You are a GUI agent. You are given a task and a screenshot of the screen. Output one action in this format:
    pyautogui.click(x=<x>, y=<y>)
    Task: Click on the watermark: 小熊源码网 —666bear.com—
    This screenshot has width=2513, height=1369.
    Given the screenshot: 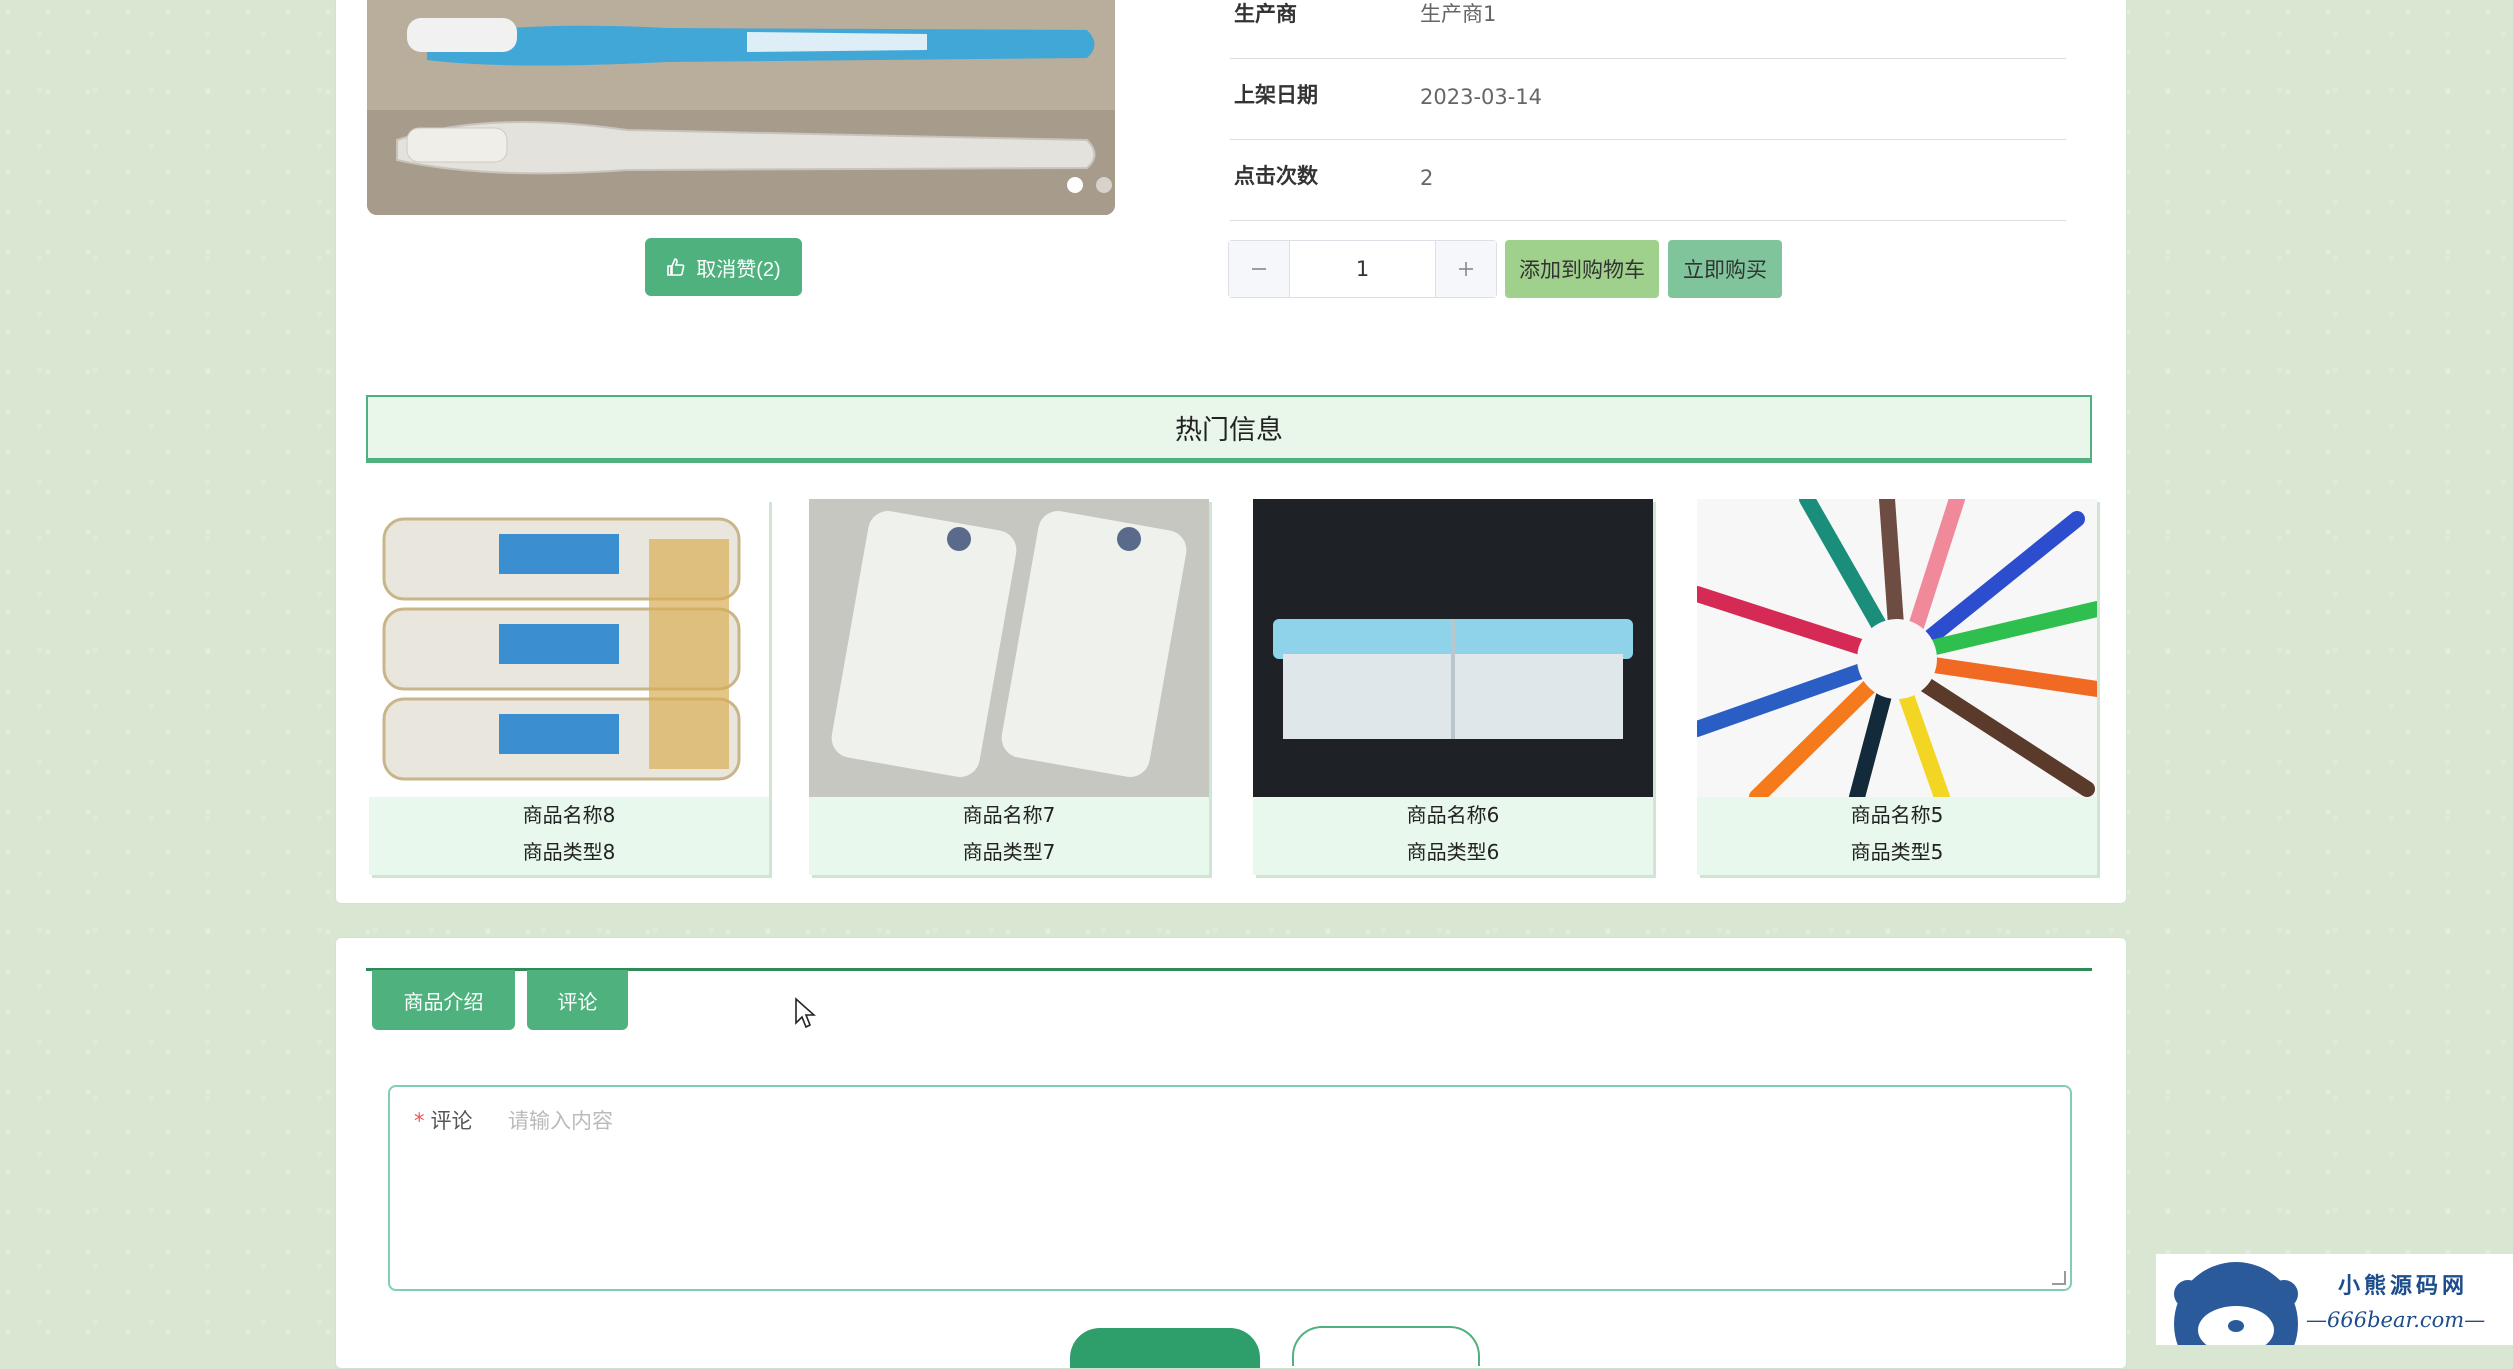 What is the action you would take?
    pyautogui.click(x=2334, y=1299)
    